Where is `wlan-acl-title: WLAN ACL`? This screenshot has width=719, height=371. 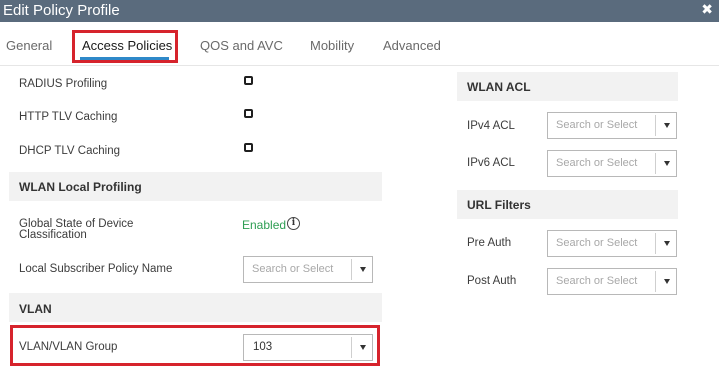 wlan-acl-title: WLAN ACL is located at coordinates (499, 87).